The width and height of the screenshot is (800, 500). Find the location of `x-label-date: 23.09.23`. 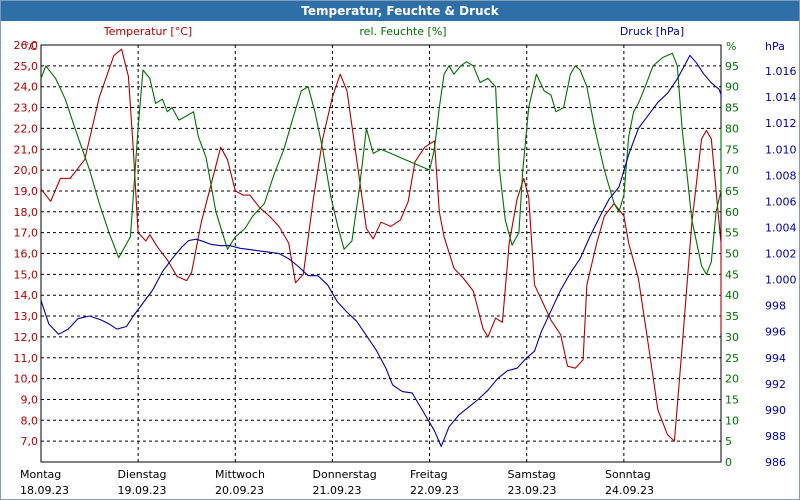

x-label-date: 23.09.23 is located at coordinates (532, 490).